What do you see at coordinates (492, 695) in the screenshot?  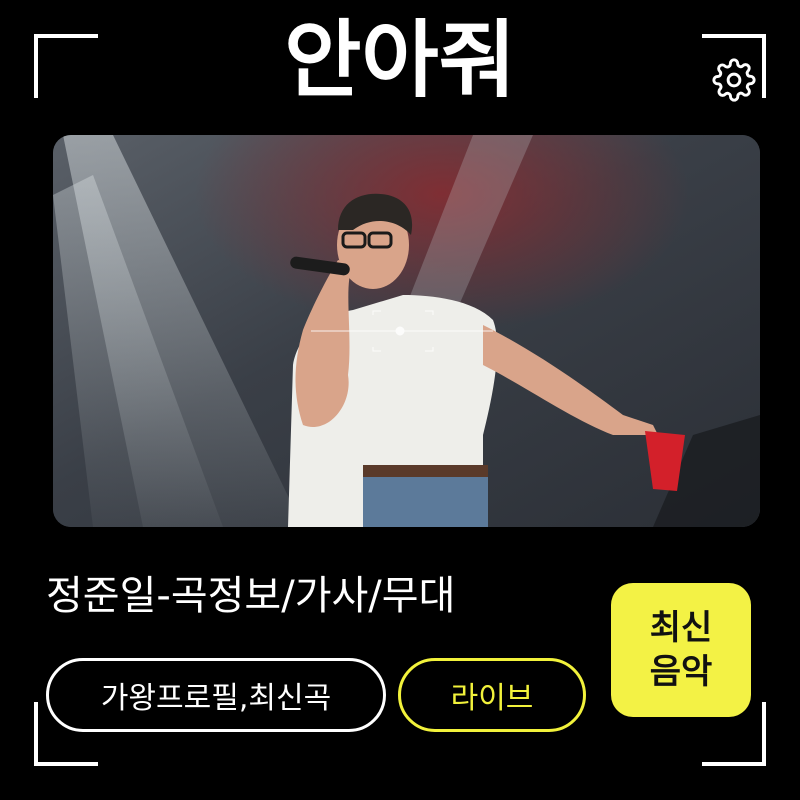 I see `live-button: 라이브` at bounding box center [492, 695].